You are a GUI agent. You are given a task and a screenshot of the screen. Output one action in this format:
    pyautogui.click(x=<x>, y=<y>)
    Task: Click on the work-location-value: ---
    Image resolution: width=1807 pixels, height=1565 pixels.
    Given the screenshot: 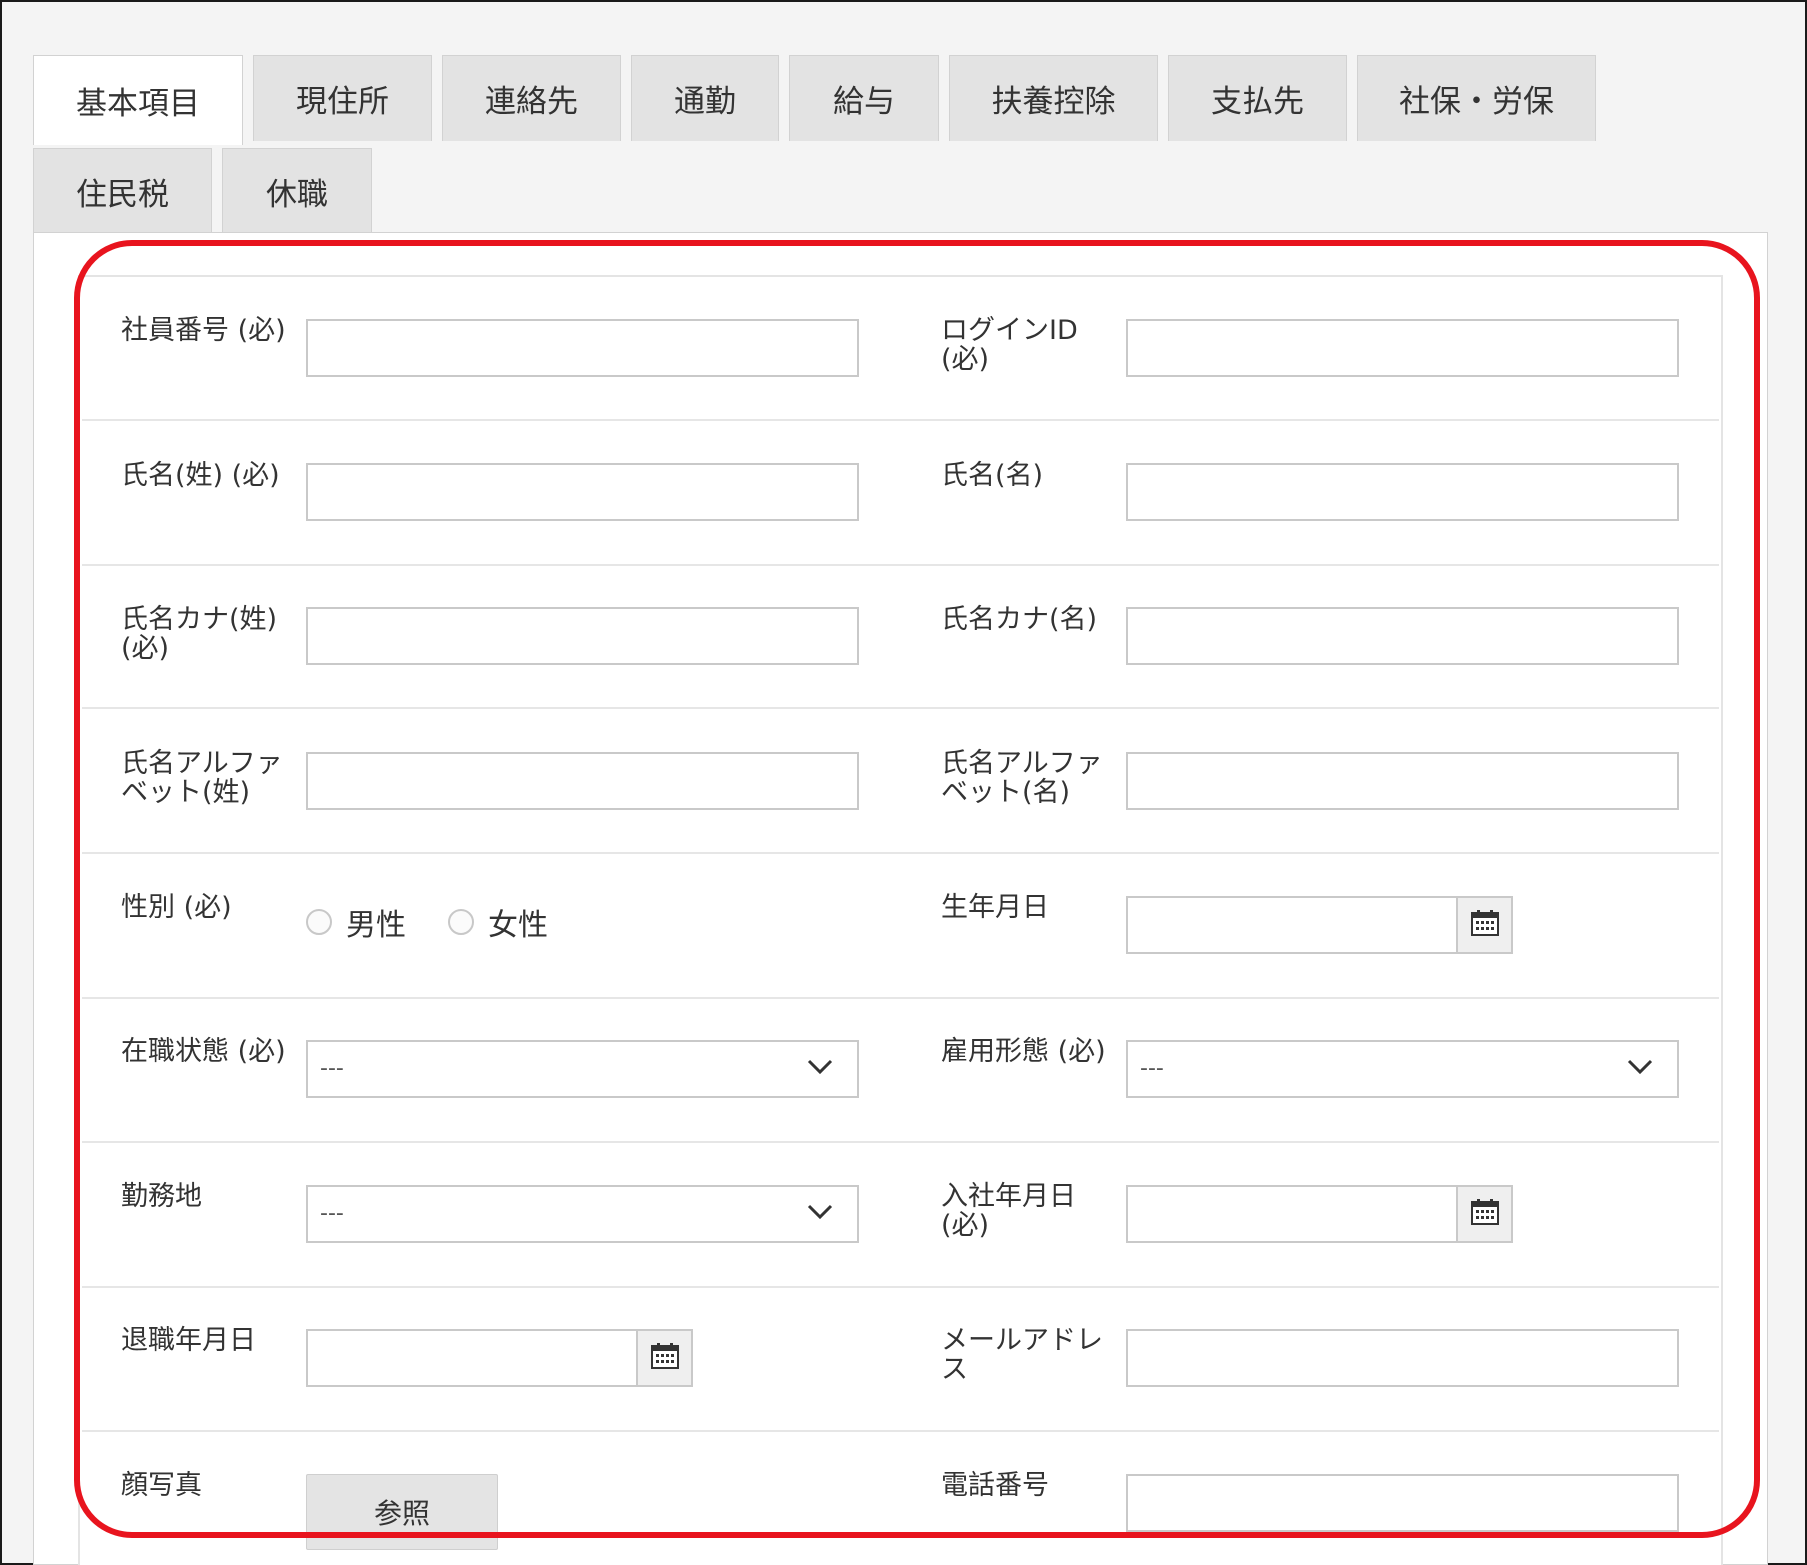 What is the action you would take?
    pyautogui.click(x=332, y=1213)
    